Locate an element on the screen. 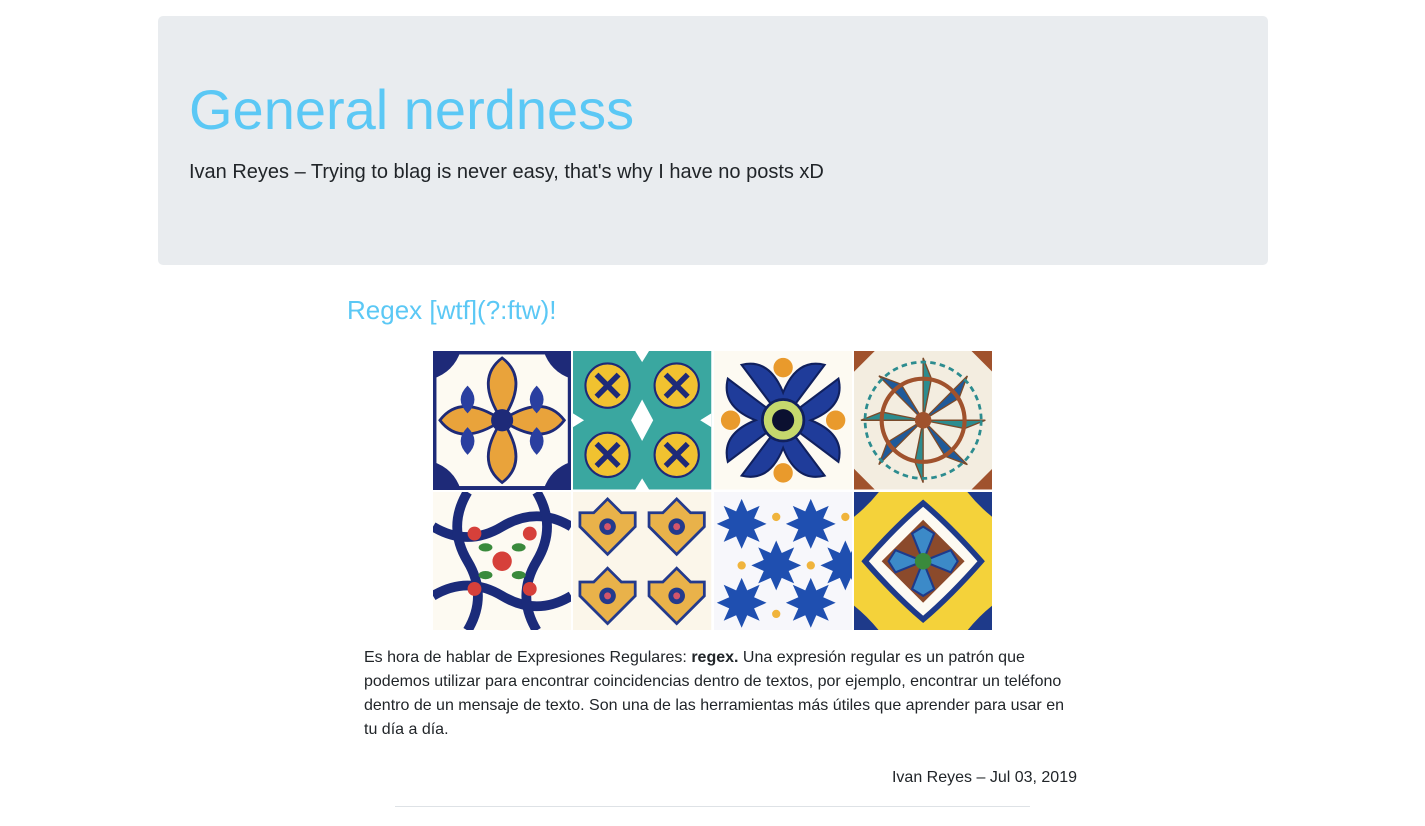 The height and width of the screenshot is (826, 1425). excerpt-keyword: regex. is located at coordinates (715, 657).